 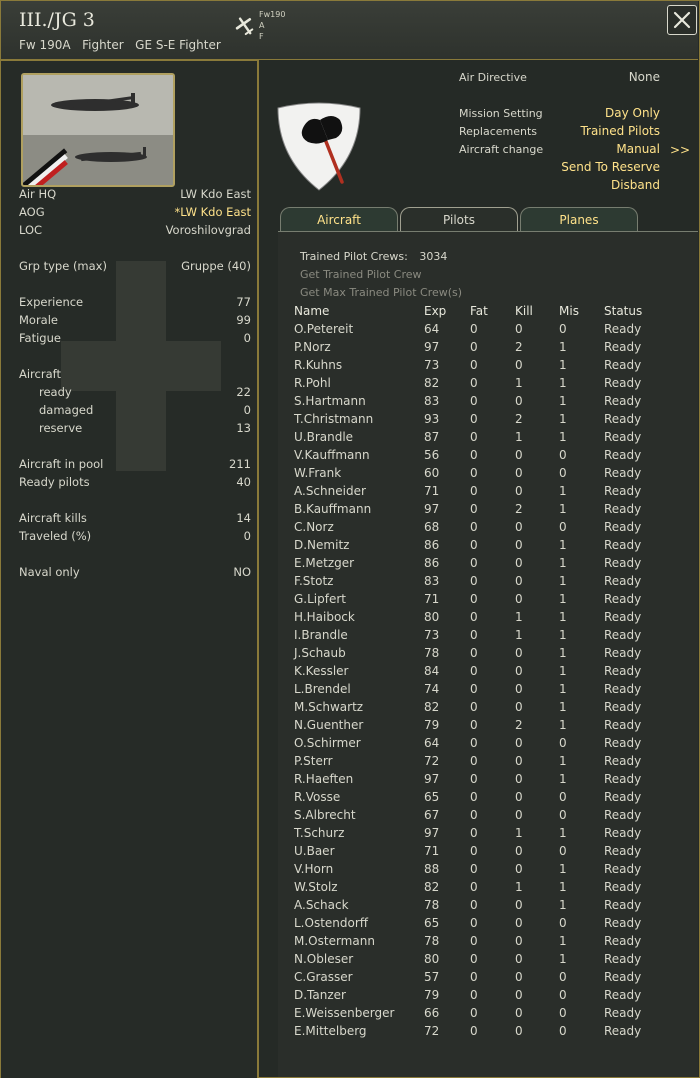 I want to click on pilot-row: U.Brandle 87 0 1 1 Ready, so click(x=479, y=439).